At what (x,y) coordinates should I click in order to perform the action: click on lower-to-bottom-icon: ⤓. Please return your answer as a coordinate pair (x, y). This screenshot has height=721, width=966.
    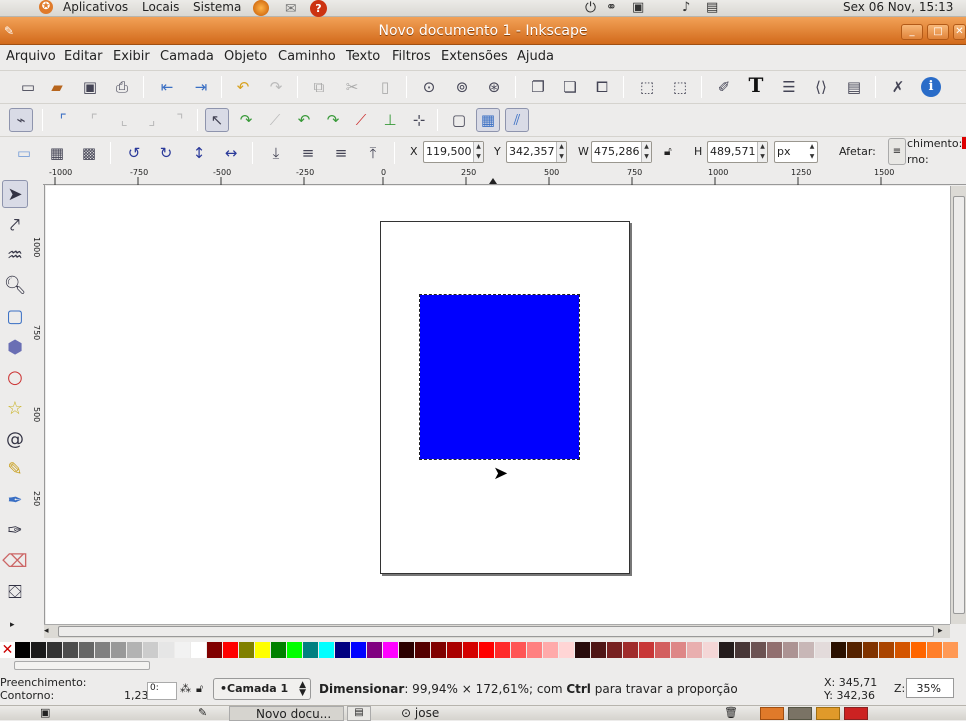
    Looking at the image, I should click on (276, 153).